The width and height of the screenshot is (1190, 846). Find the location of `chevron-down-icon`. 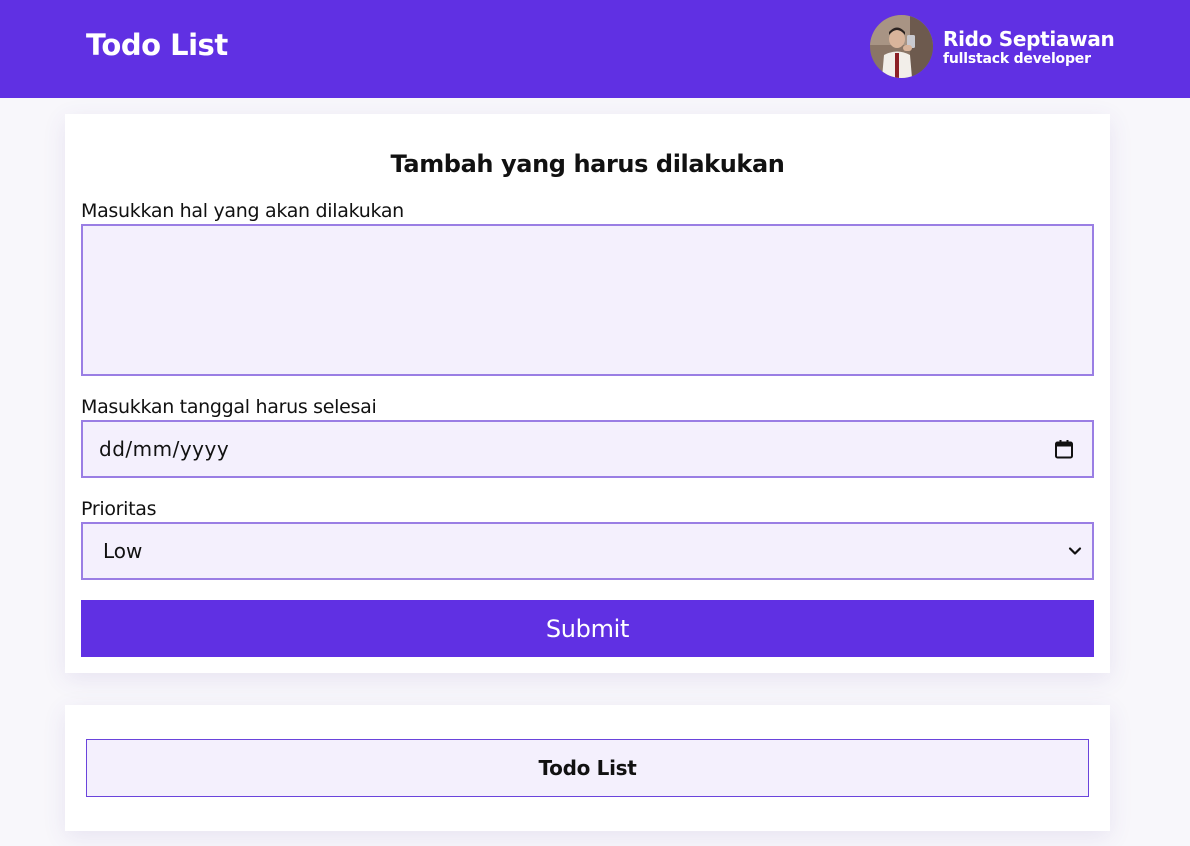

chevron-down-icon is located at coordinates (1075, 551).